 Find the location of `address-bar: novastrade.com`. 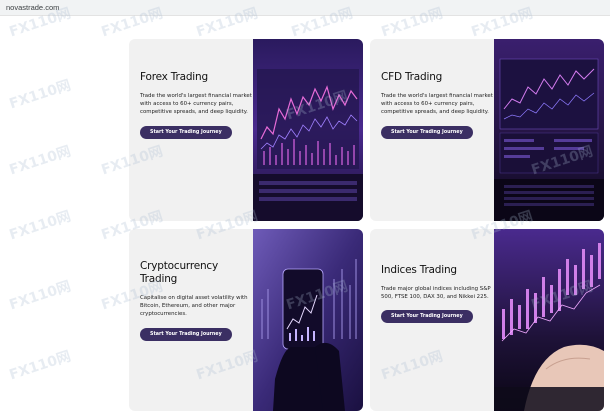

address-bar: novastrade.com is located at coordinates (305, 8).